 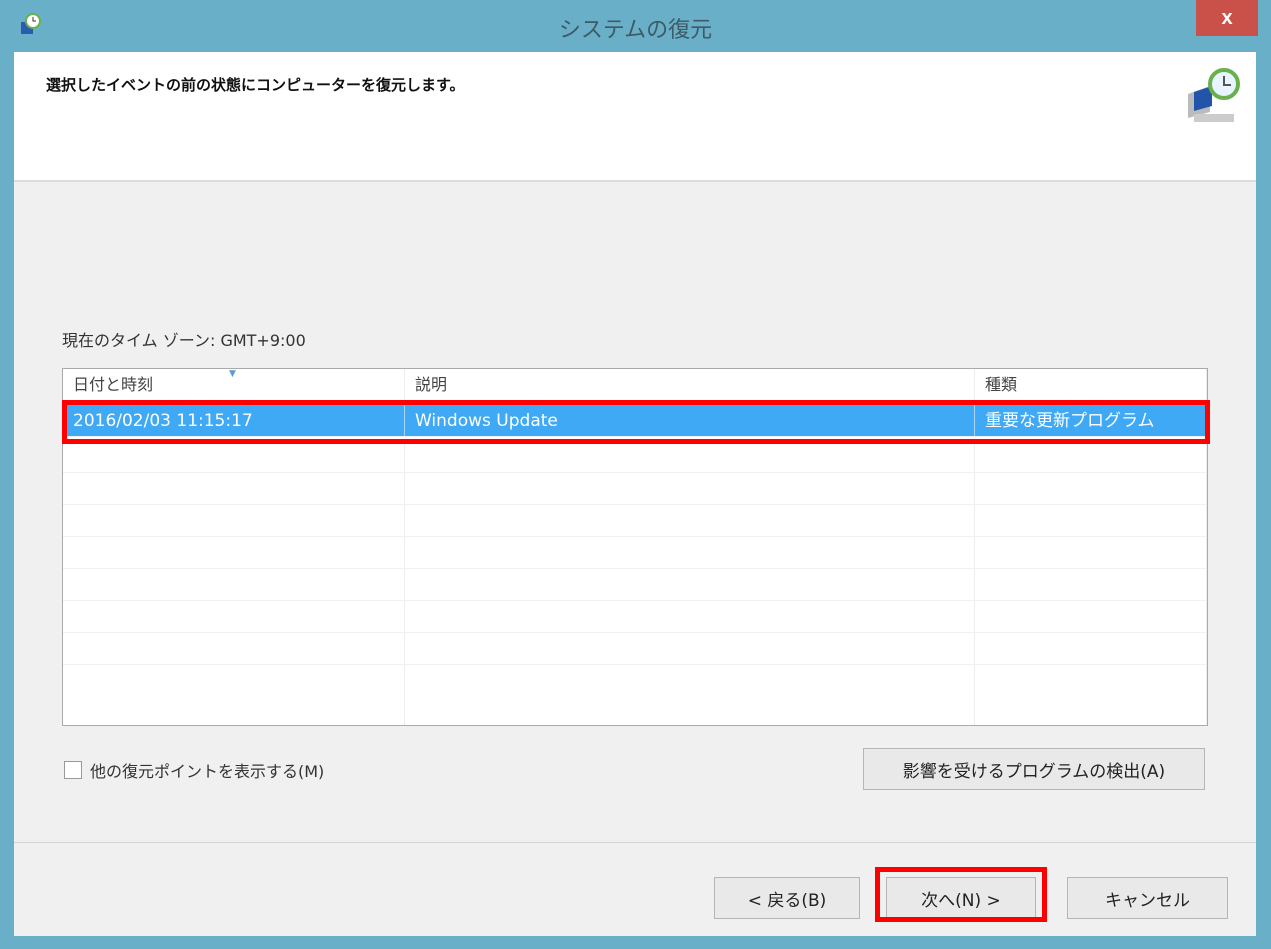 What do you see at coordinates (207, 771) in the screenshot?
I see `checkbox-label: 他の復元ポイントを表示する(M)` at bounding box center [207, 771].